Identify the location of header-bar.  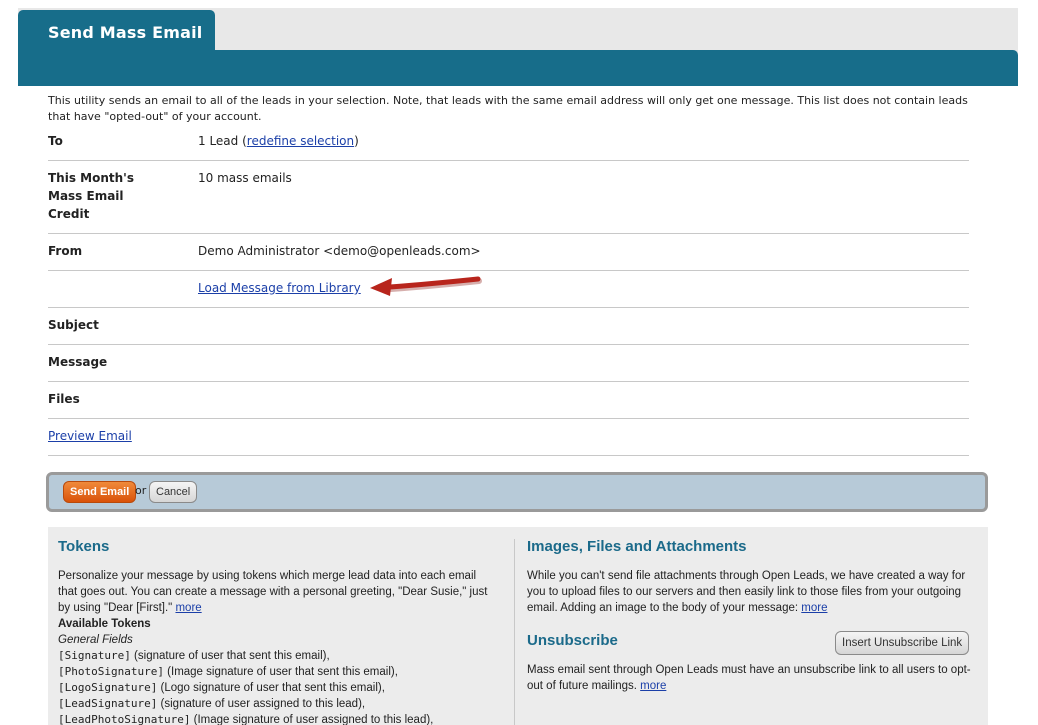
(518, 68).